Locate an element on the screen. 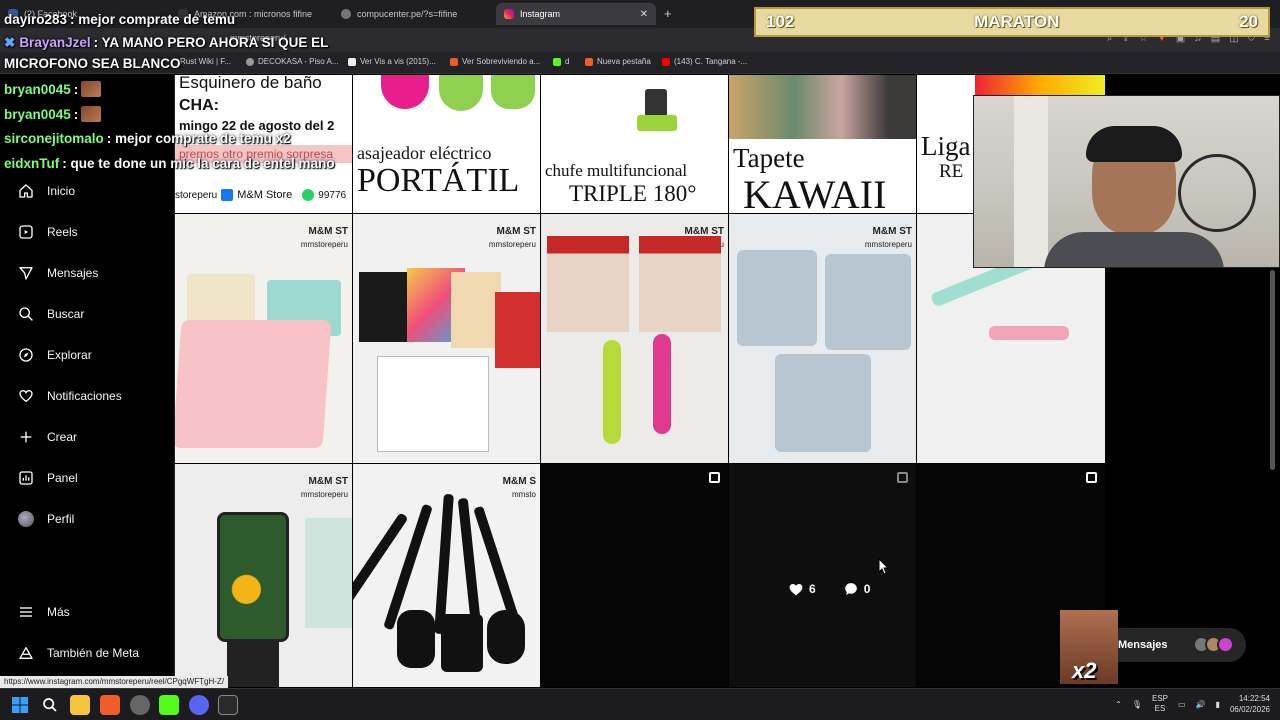 The image size is (1280, 720). post-hooks: M&M ST mmstoreperu is located at coordinates (822, 338).